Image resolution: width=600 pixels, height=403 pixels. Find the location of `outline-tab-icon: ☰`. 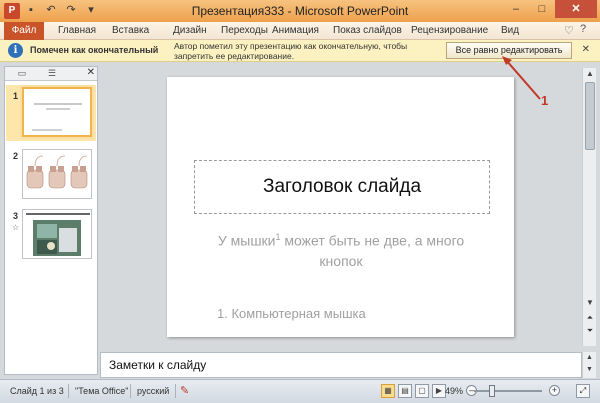

outline-tab-icon: ☰ is located at coordinates (52, 73).